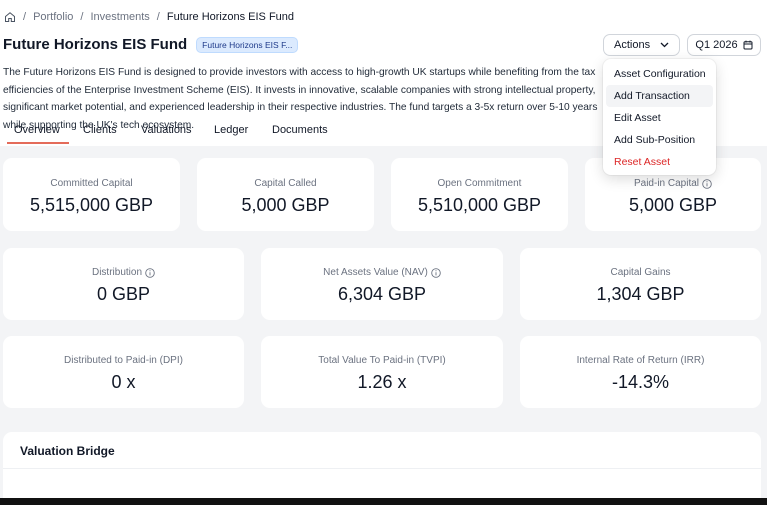  What do you see at coordinates (640, 294) in the screenshot?
I see `metric-value: 1,304 GBP` at bounding box center [640, 294].